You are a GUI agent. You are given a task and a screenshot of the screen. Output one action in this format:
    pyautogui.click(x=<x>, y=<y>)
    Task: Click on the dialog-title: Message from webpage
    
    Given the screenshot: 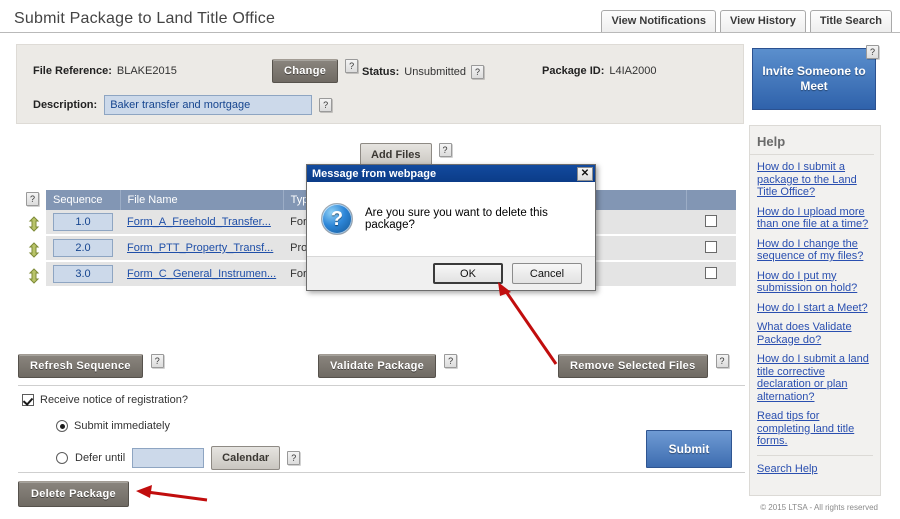 What is the action you would take?
    pyautogui.click(x=374, y=173)
    